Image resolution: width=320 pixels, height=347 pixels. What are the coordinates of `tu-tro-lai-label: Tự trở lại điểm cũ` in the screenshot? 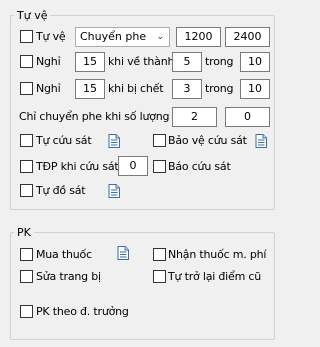 It's located at (215, 276).